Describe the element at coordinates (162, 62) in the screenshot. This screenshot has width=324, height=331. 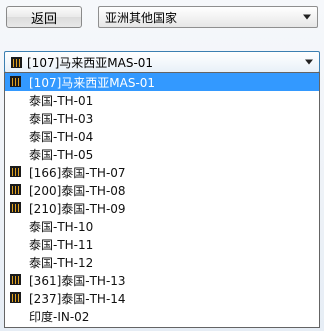
I see `station-select: [107]马来西亚MAS-01` at that location.